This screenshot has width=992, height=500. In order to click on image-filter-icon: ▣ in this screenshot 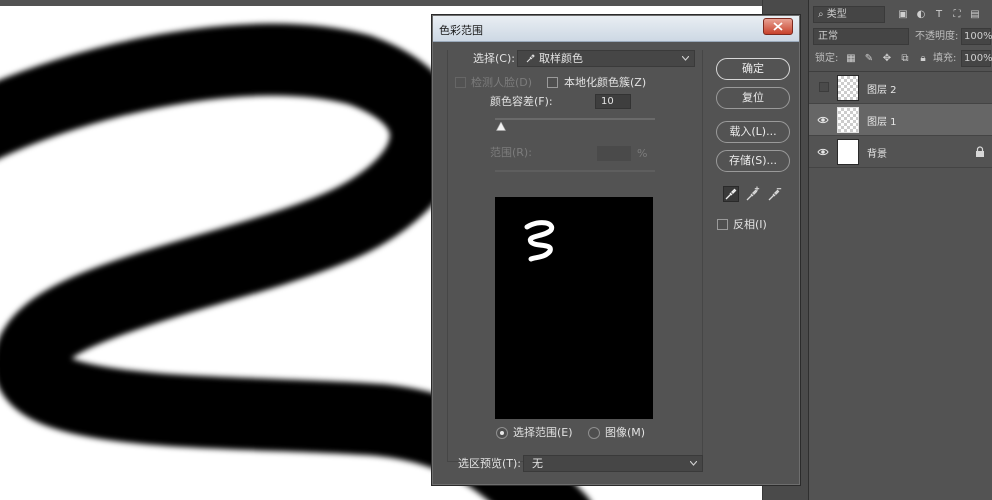, I will do `click(903, 15)`.